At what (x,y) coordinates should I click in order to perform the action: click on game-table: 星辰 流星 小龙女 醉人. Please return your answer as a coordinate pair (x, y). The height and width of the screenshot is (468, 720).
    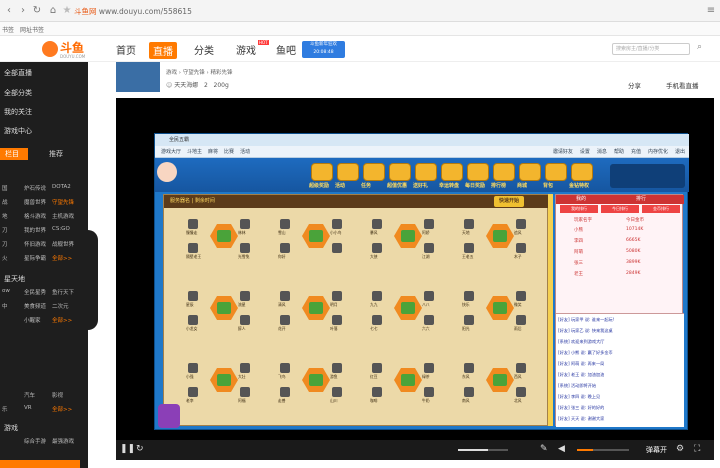
    Looking at the image, I should click on (220, 309).